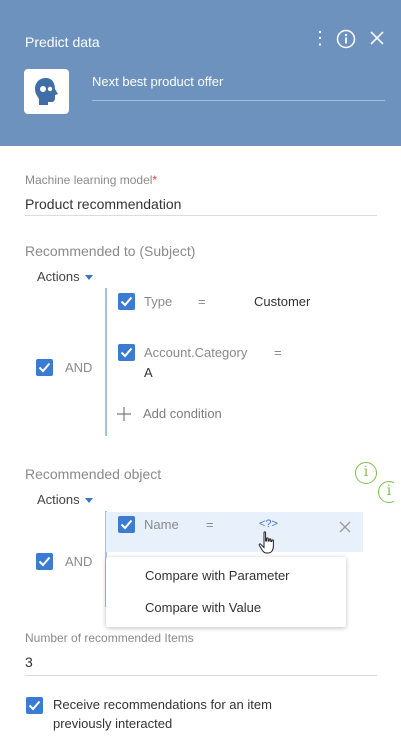 This screenshot has width=401, height=736. What do you see at coordinates (124, 414) in the screenshot?
I see `plus-icon` at bounding box center [124, 414].